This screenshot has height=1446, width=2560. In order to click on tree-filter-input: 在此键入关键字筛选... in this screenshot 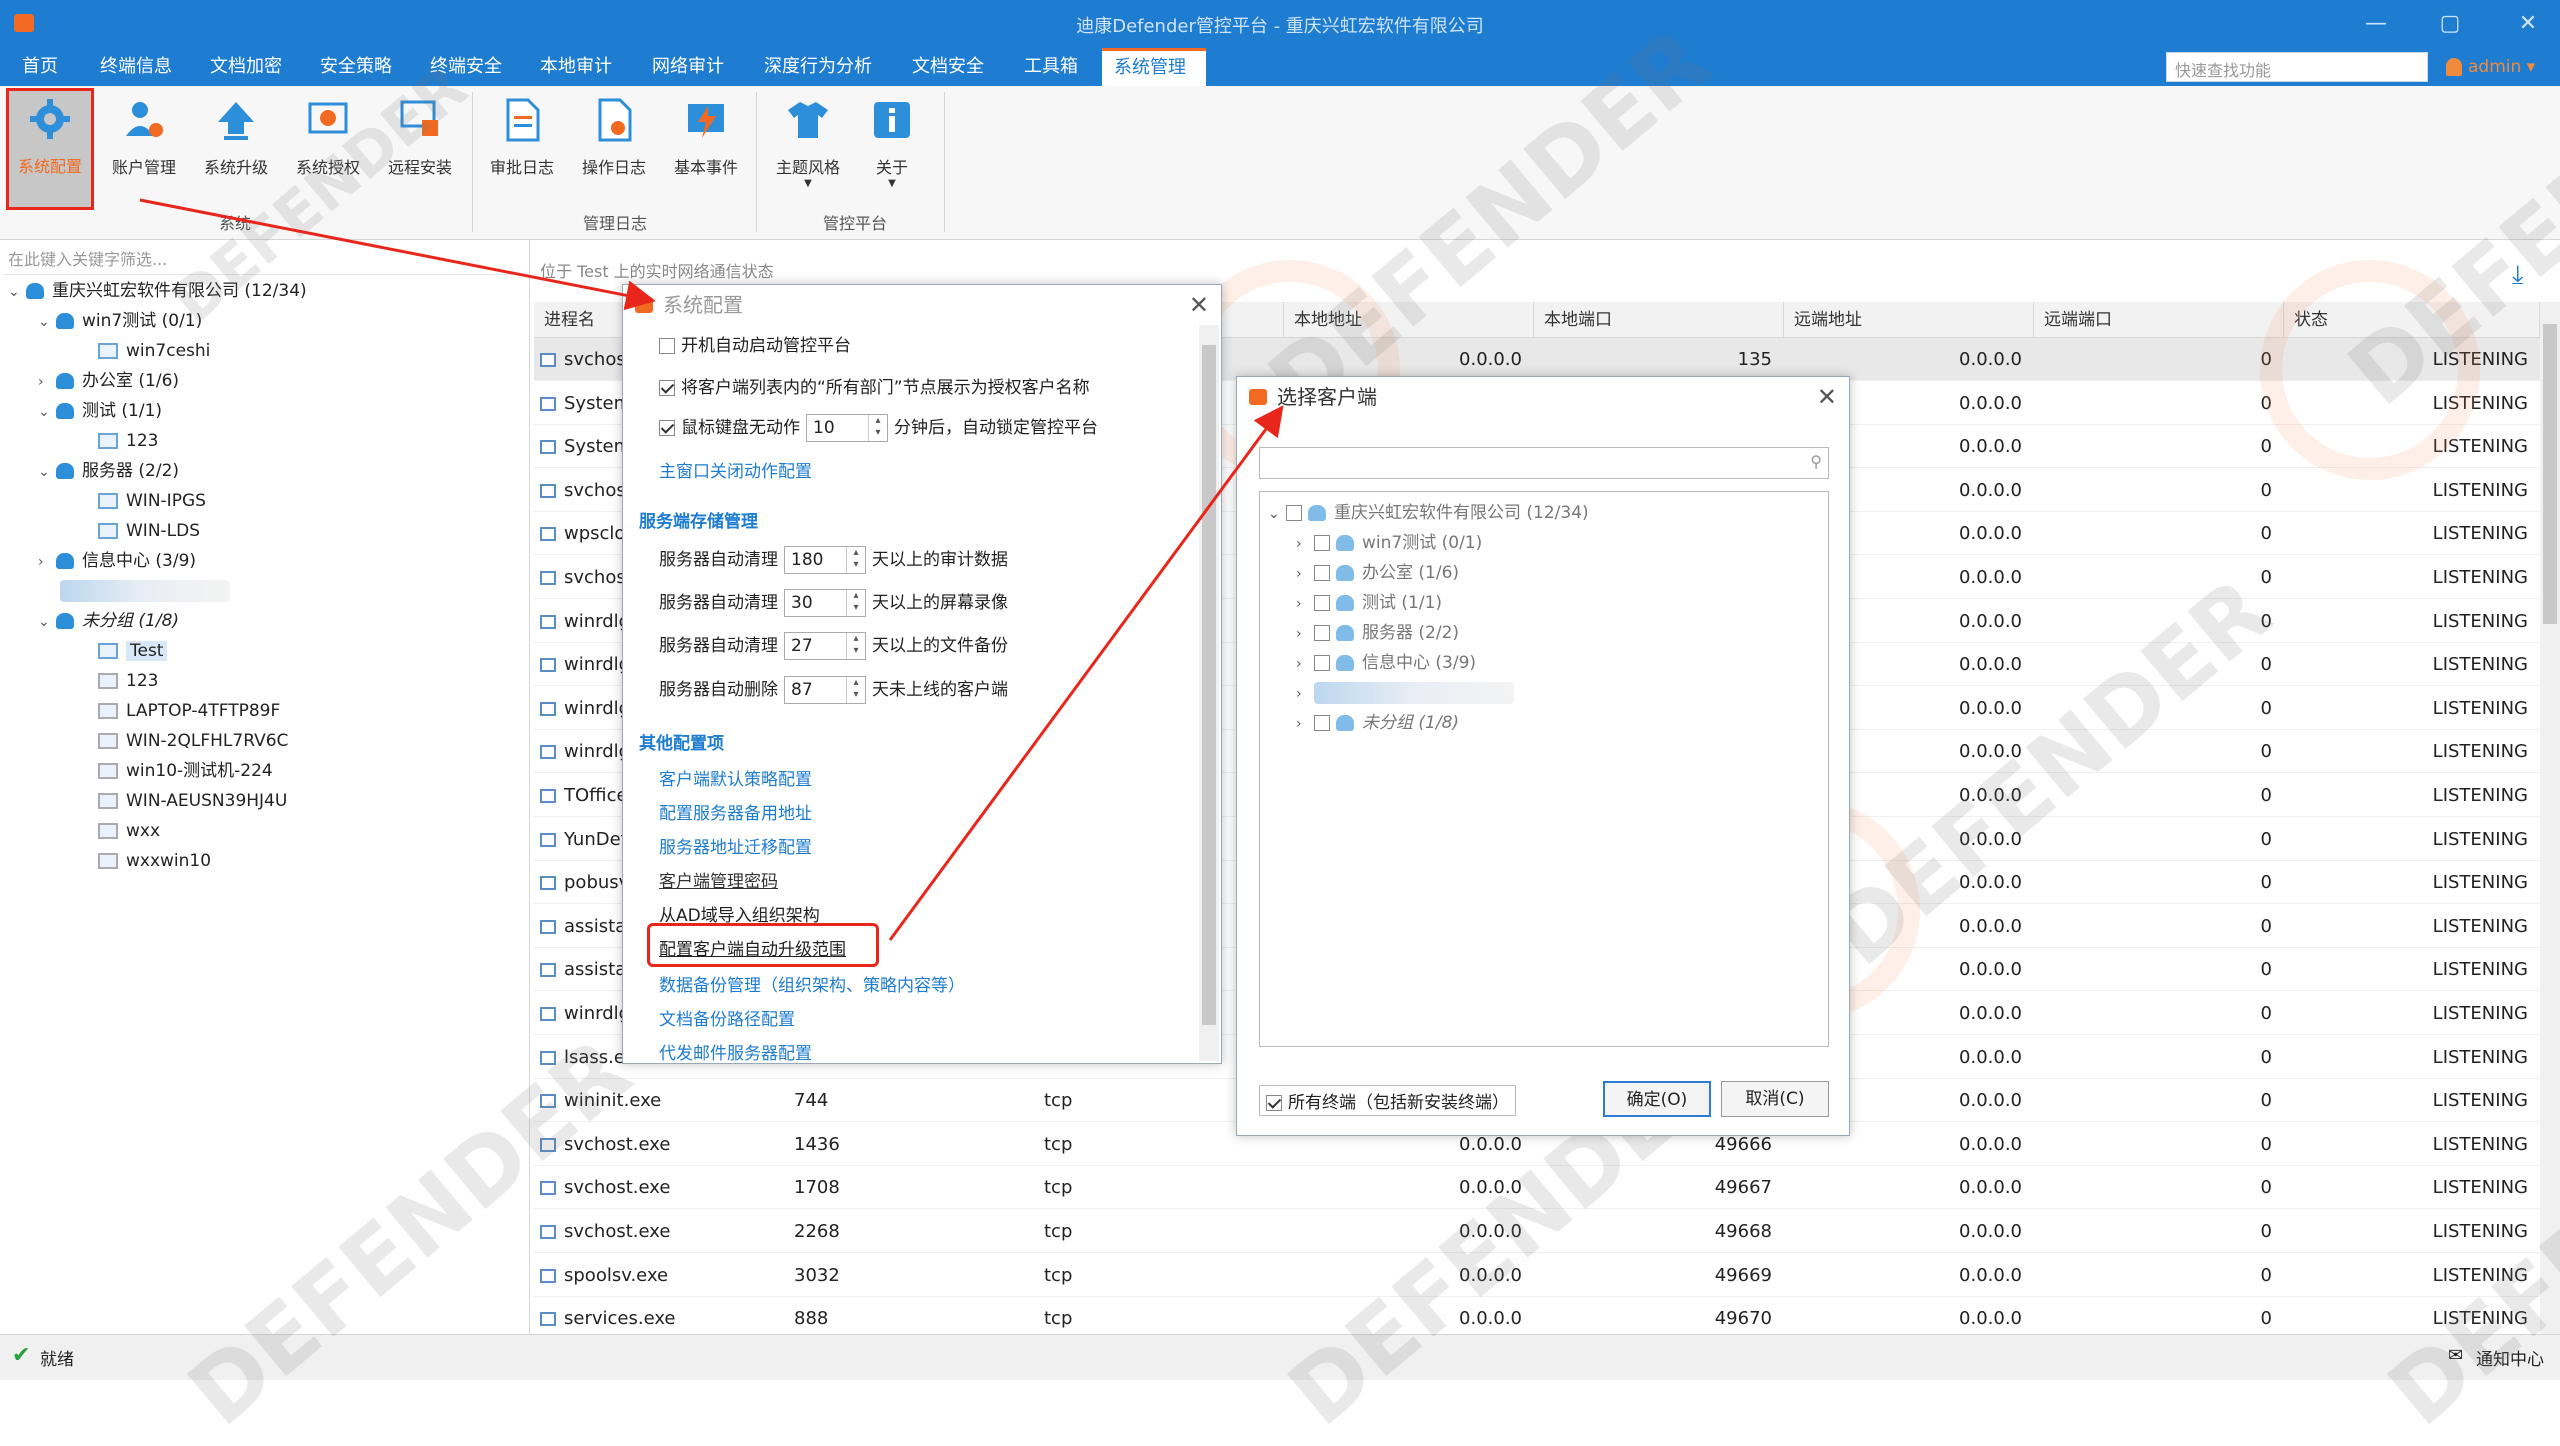, I will do `click(258, 258)`.